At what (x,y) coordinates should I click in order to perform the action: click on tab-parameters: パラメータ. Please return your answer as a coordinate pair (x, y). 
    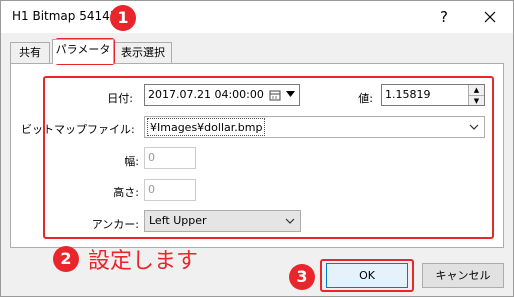
    Looking at the image, I should click on (83, 51).